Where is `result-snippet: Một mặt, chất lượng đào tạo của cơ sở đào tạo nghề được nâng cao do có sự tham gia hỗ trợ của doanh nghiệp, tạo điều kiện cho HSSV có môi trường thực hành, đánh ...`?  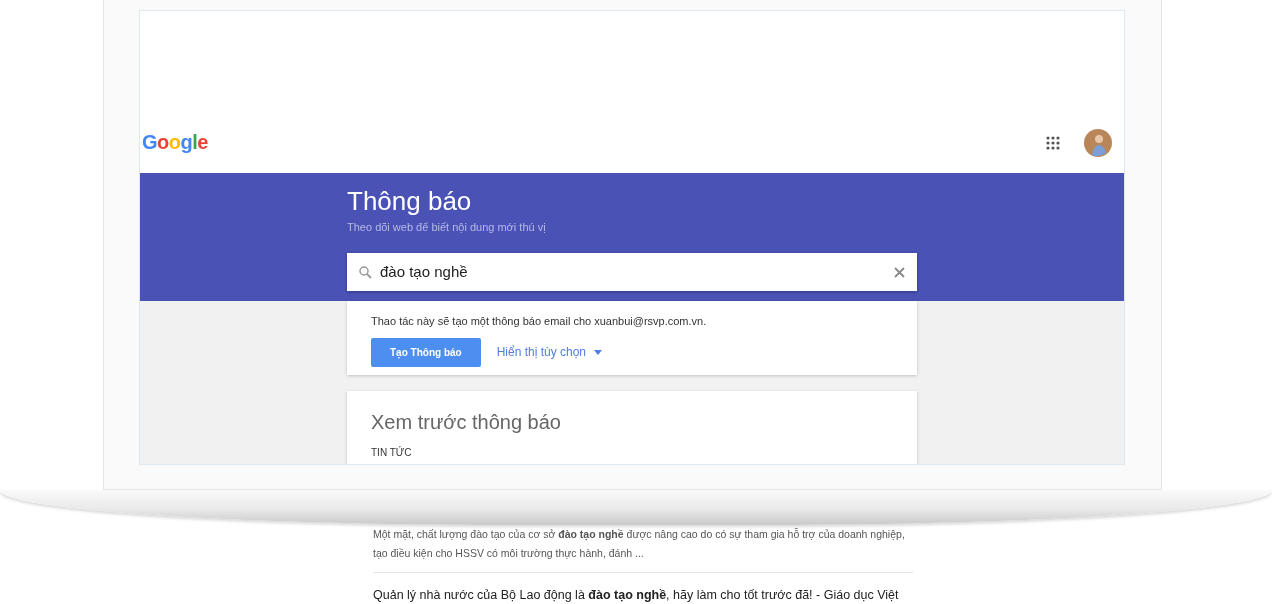
result-snippet: Một mặt, chất lượng đào tạo của cơ sở đào tạo nghề được nâng cao do có sự tham gia hỗ trợ của doanh nghiệp, tạo điều kiện cho HSSV có môi trường thực hành, đánh ... is located at coordinates (639, 544).